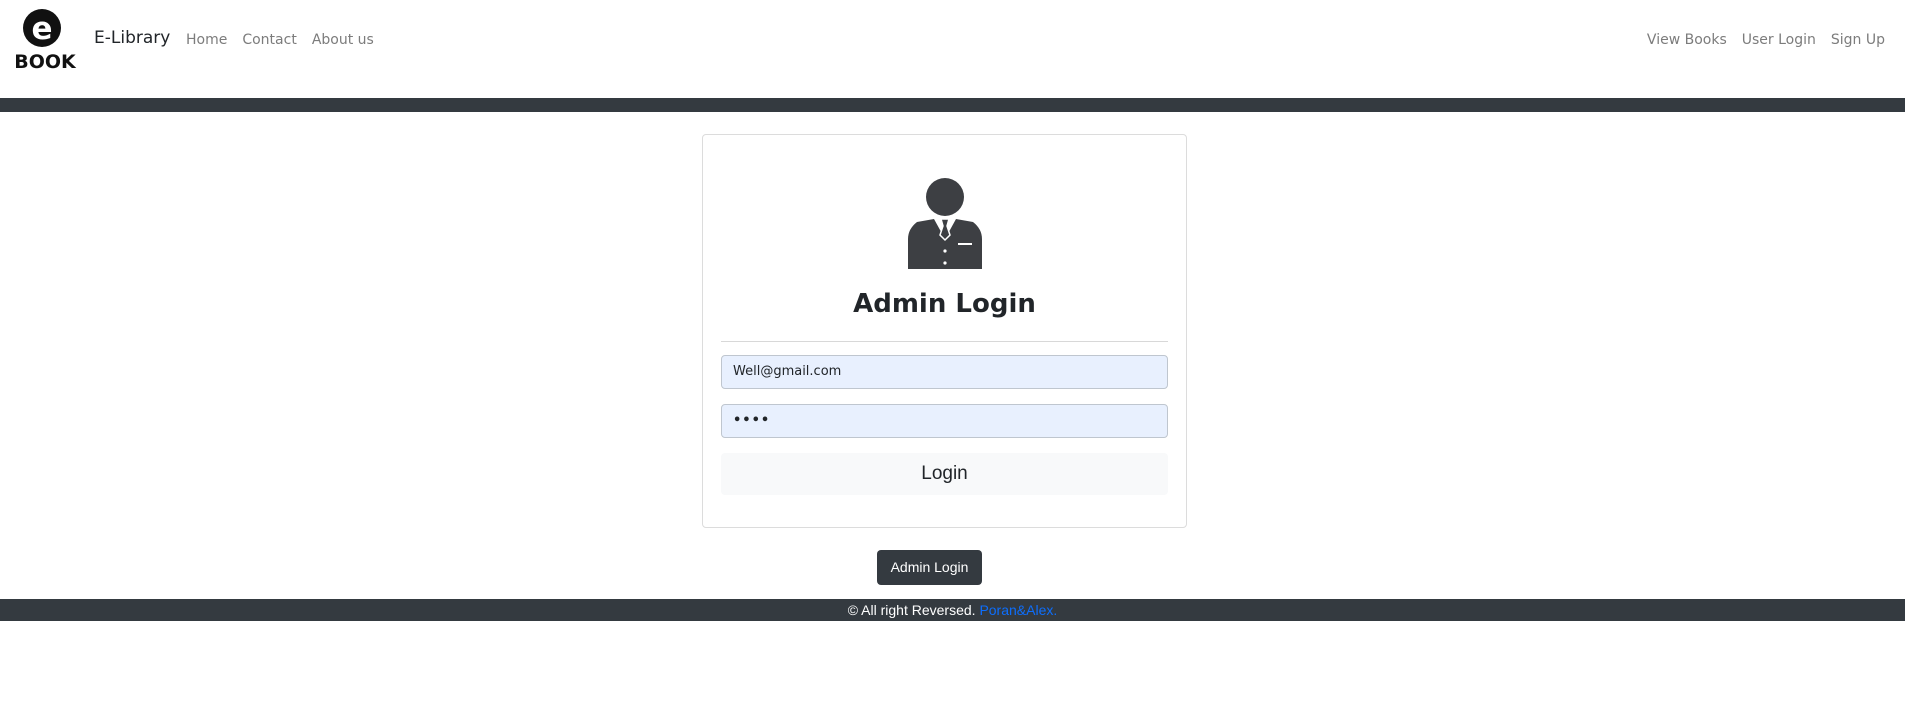 This screenshot has width=1905, height=711. What do you see at coordinates (343, 40) in the screenshot?
I see `nav-about-link: About us` at bounding box center [343, 40].